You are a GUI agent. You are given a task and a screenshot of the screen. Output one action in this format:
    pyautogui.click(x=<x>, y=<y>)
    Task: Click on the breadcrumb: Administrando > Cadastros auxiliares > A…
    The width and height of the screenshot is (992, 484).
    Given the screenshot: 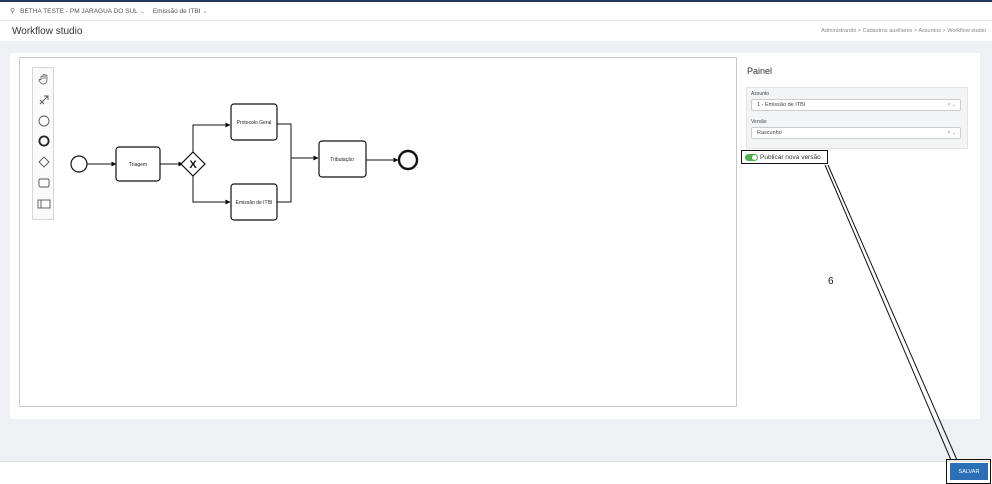 What is the action you would take?
    pyautogui.click(x=903, y=31)
    